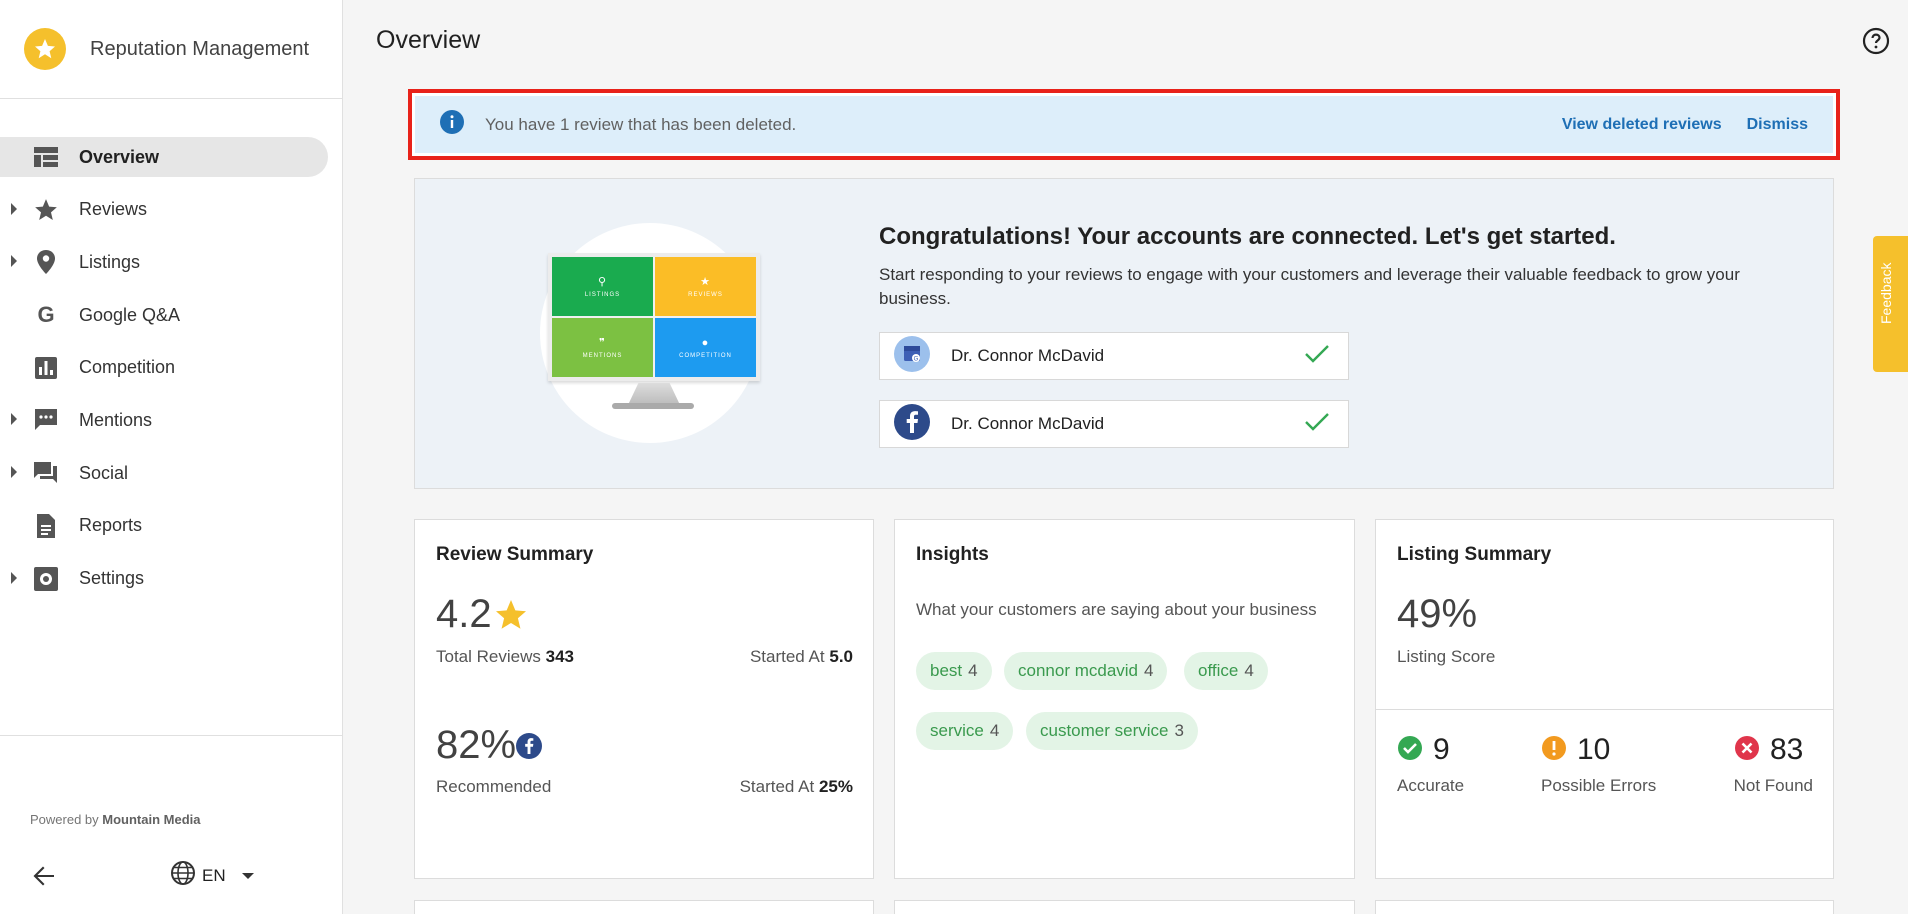  Describe the element at coordinates (1114, 356) in the screenshot. I see `connected-account-google: G Dr. Connor McDavid` at that location.